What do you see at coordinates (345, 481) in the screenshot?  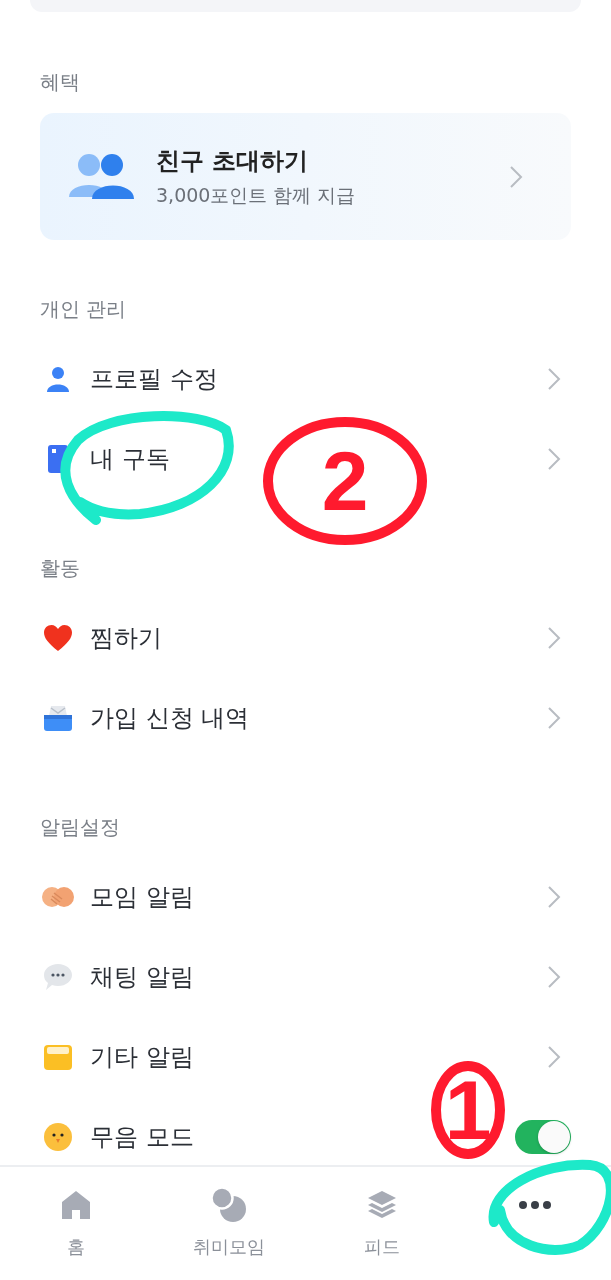 I see `handwritten-number: 2` at bounding box center [345, 481].